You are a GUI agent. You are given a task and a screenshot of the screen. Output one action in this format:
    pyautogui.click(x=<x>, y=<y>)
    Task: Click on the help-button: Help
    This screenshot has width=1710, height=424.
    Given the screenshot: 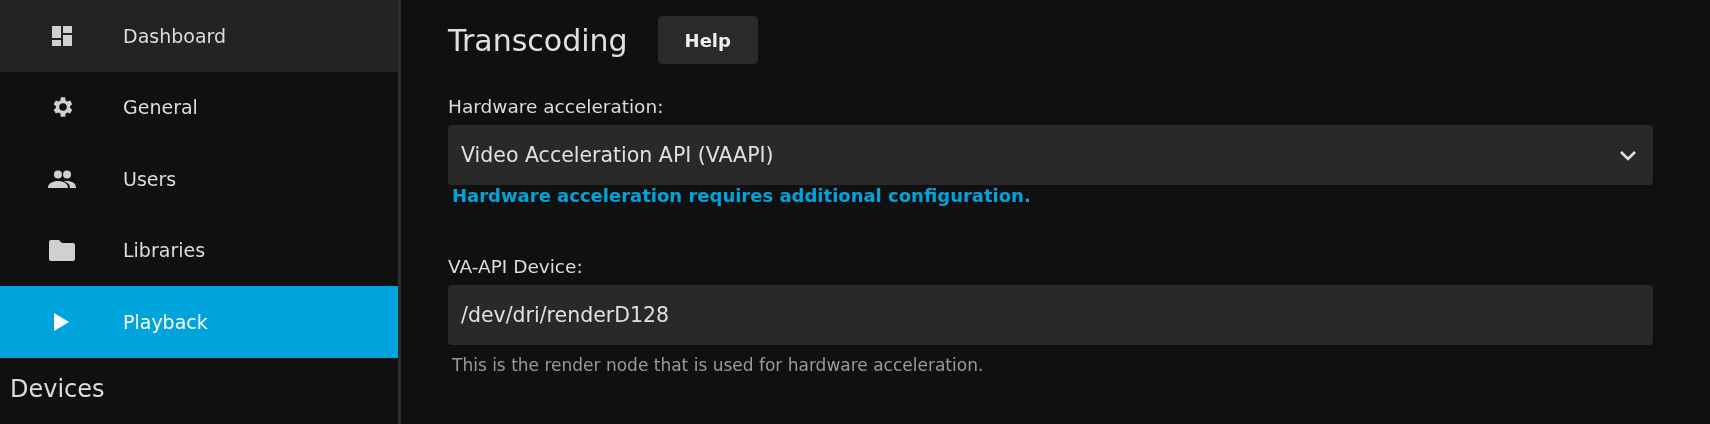 What is the action you would take?
    pyautogui.click(x=707, y=40)
    